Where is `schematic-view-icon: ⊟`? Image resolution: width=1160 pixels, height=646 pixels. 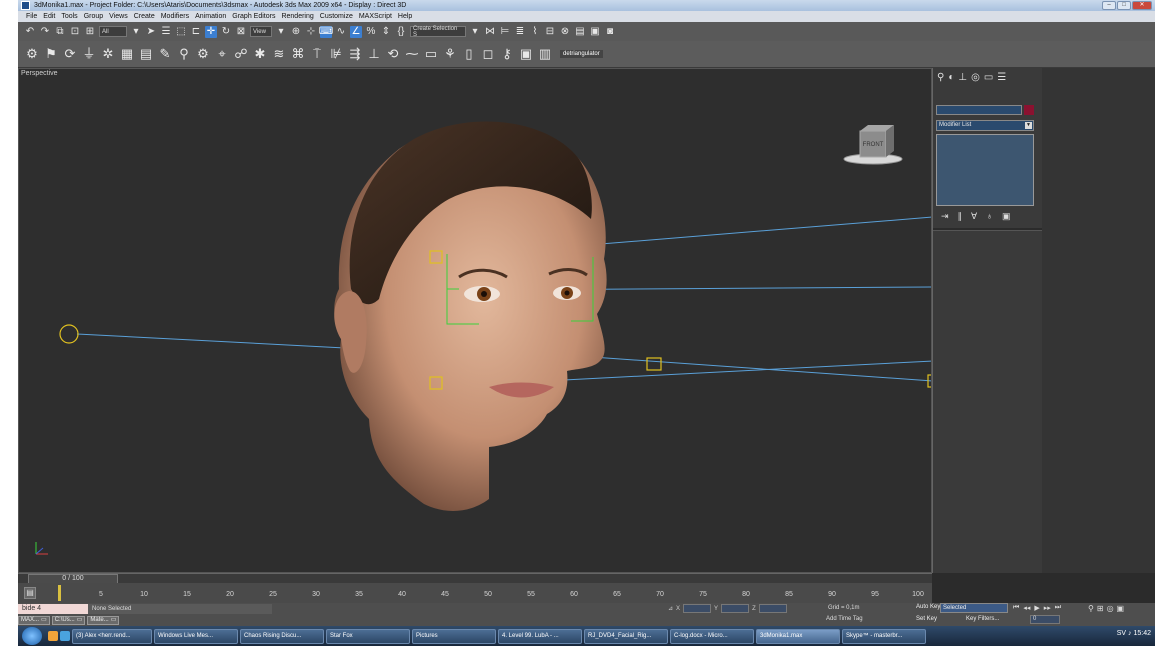
schematic-view-icon: ⊟ is located at coordinates (550, 32).